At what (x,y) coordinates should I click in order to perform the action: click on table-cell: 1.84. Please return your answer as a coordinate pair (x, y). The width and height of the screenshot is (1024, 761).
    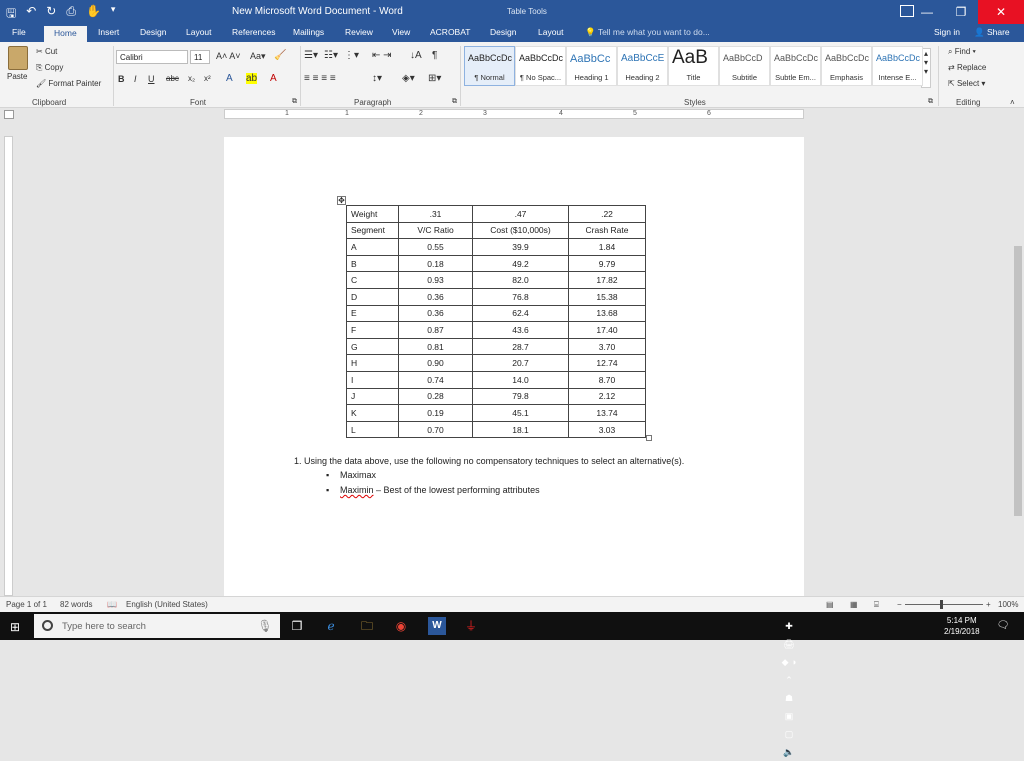
    Looking at the image, I should click on (607, 247).